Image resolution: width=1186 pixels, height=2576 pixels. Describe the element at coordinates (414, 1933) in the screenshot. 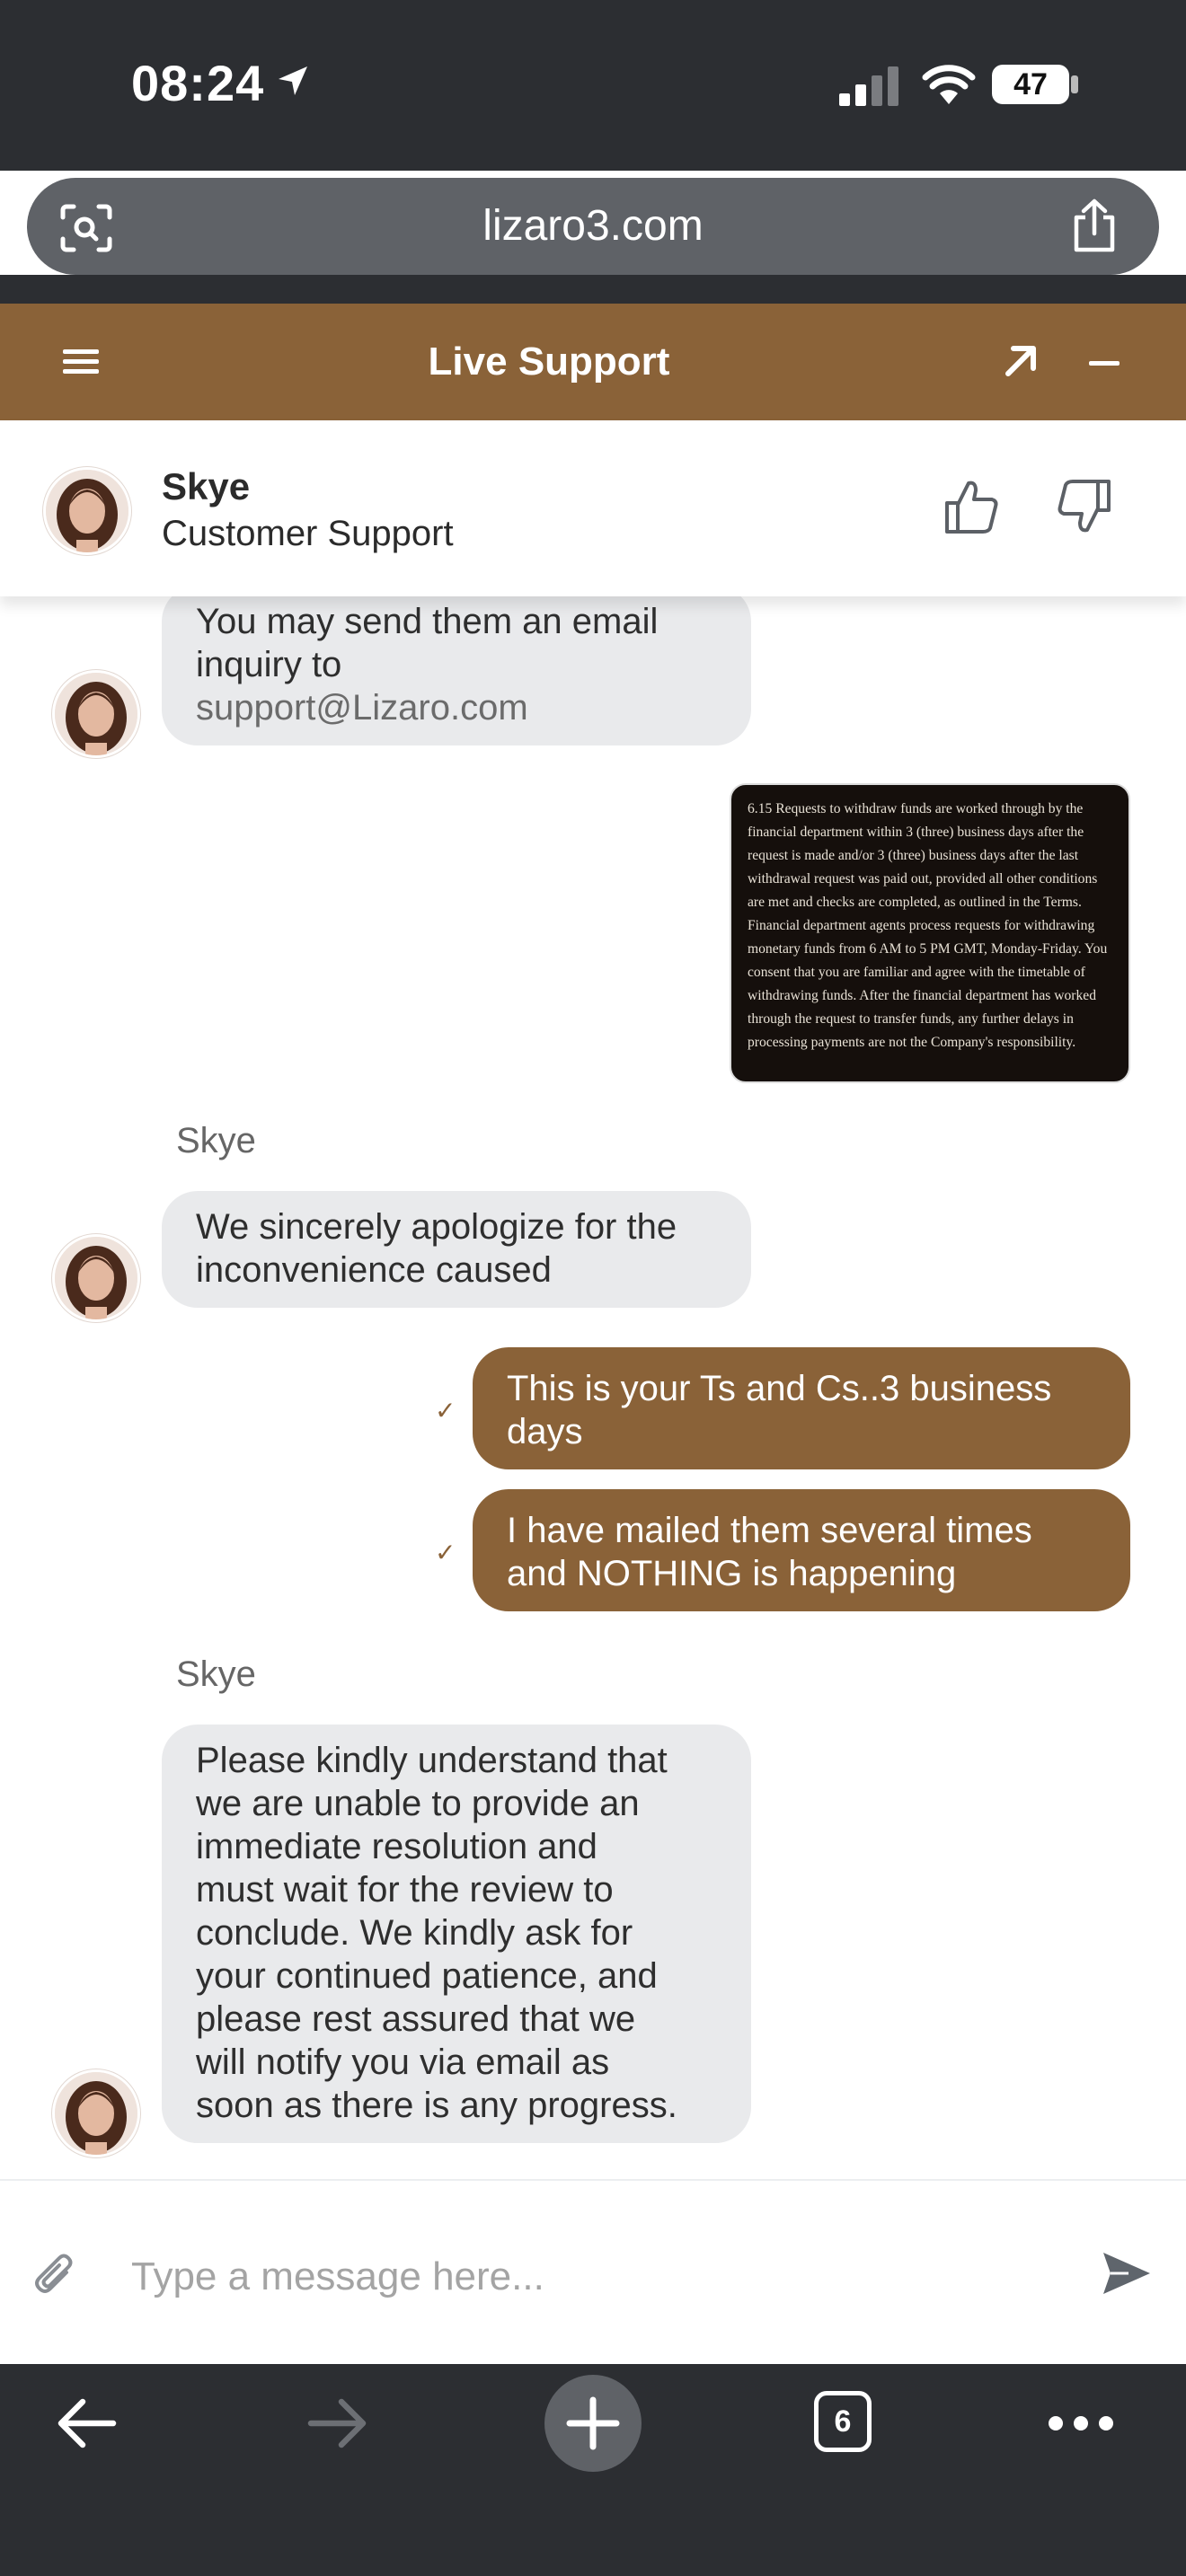

I see `message-line: conclude. We kindly ask for` at that location.